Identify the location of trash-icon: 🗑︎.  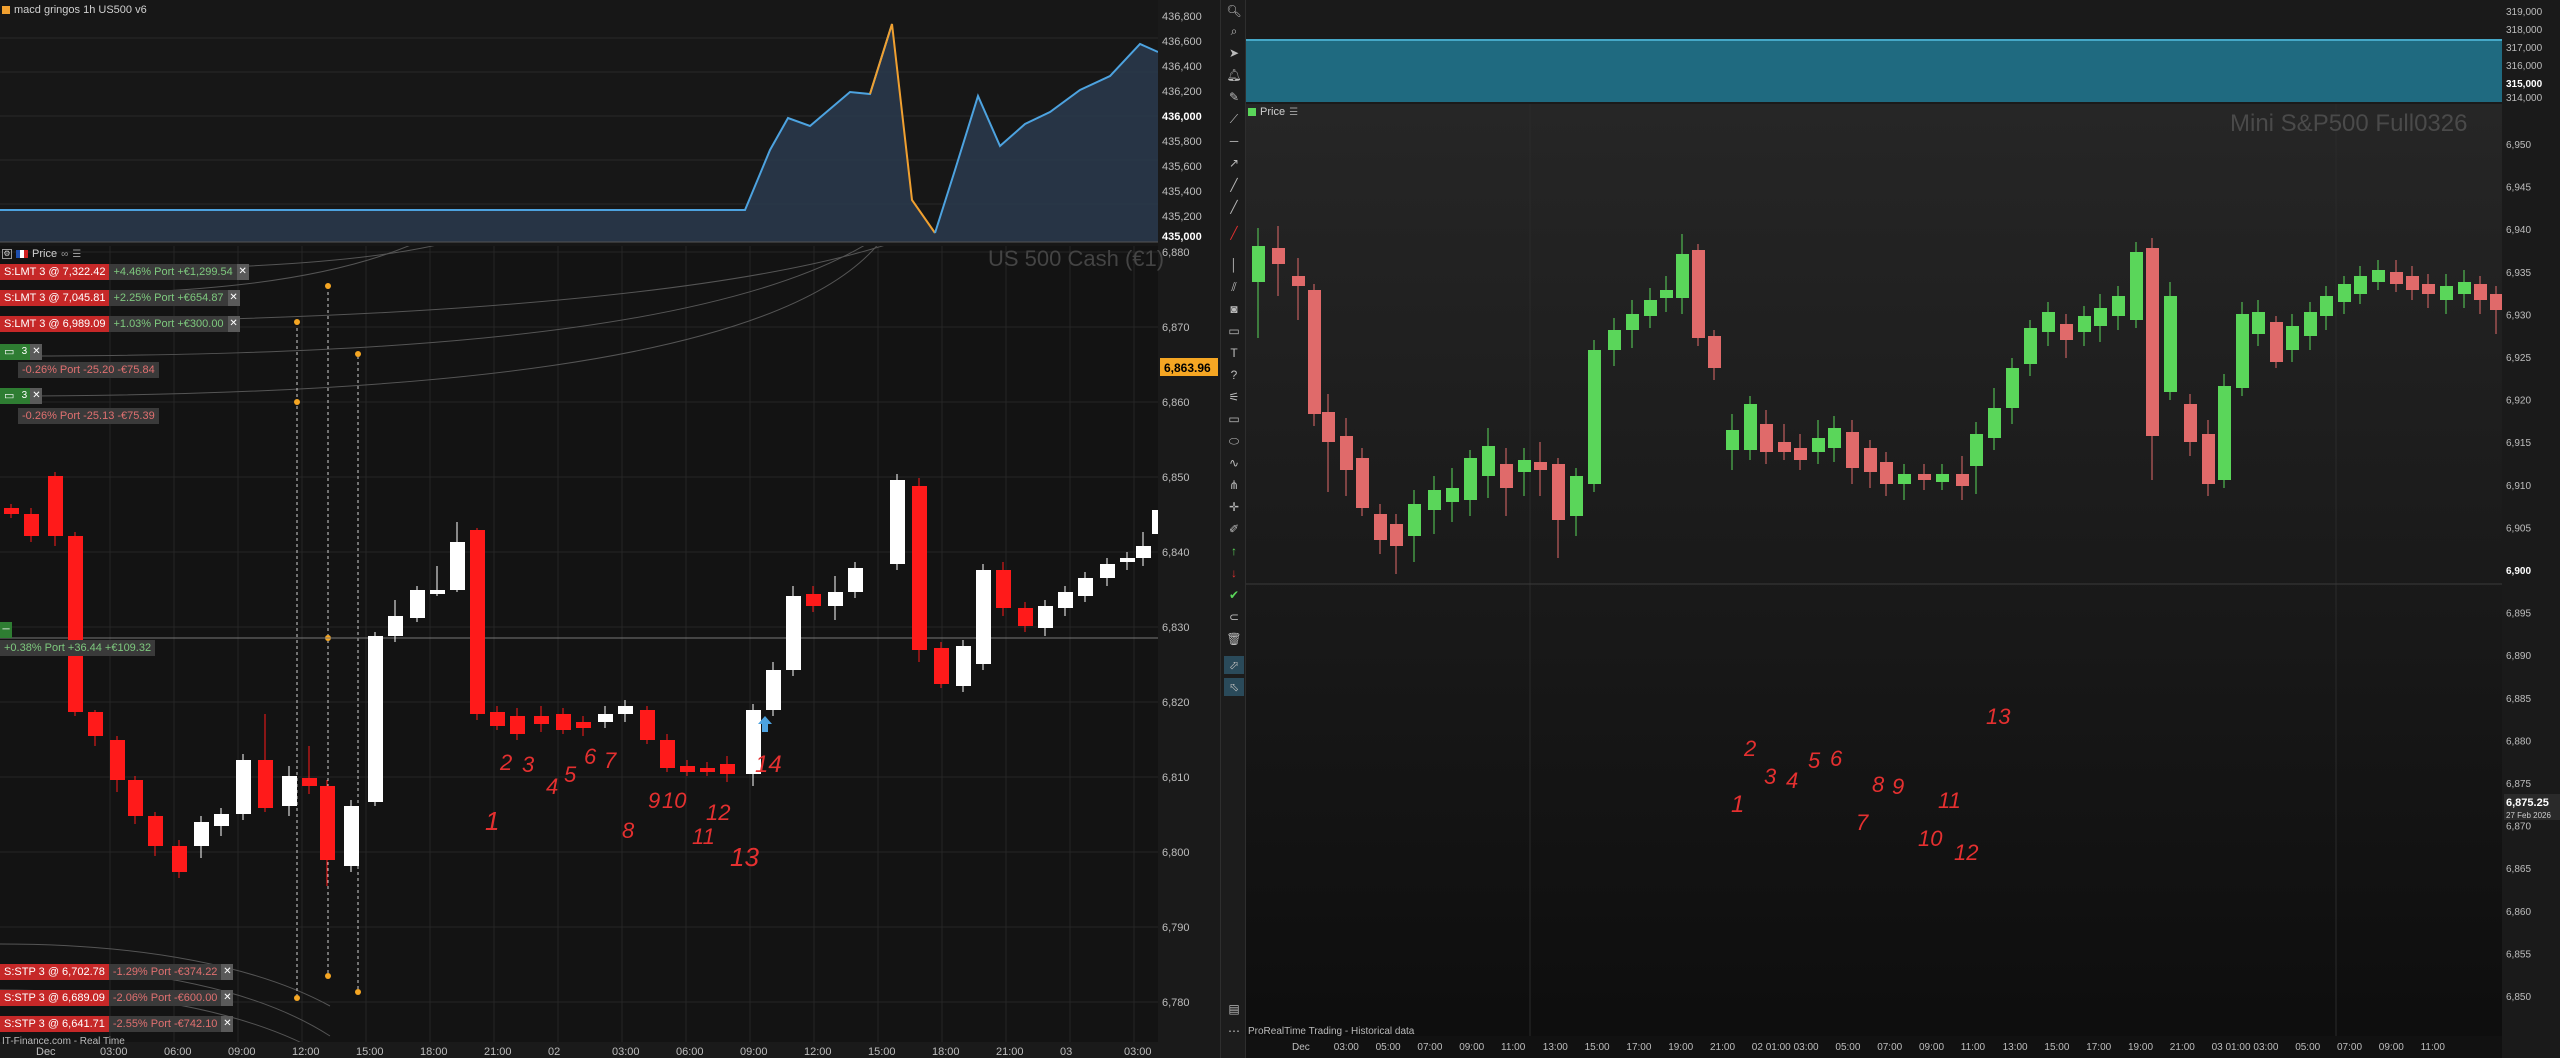
(1234, 639).